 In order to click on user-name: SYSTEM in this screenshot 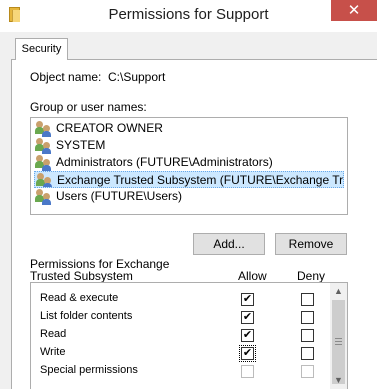, I will do `click(81, 145)`.